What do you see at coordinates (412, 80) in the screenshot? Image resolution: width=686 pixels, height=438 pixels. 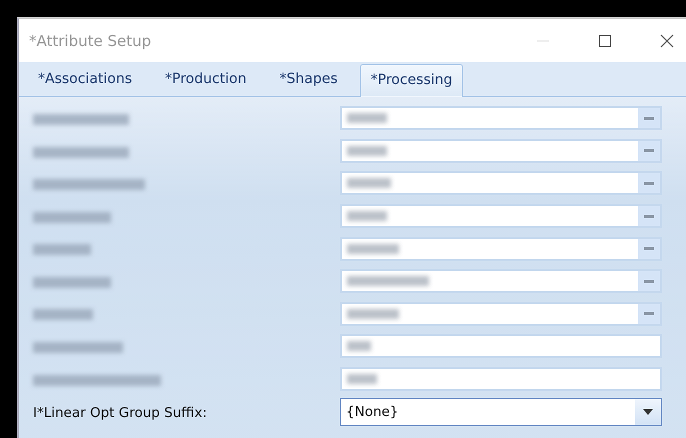 I see `tab: *Processing` at bounding box center [412, 80].